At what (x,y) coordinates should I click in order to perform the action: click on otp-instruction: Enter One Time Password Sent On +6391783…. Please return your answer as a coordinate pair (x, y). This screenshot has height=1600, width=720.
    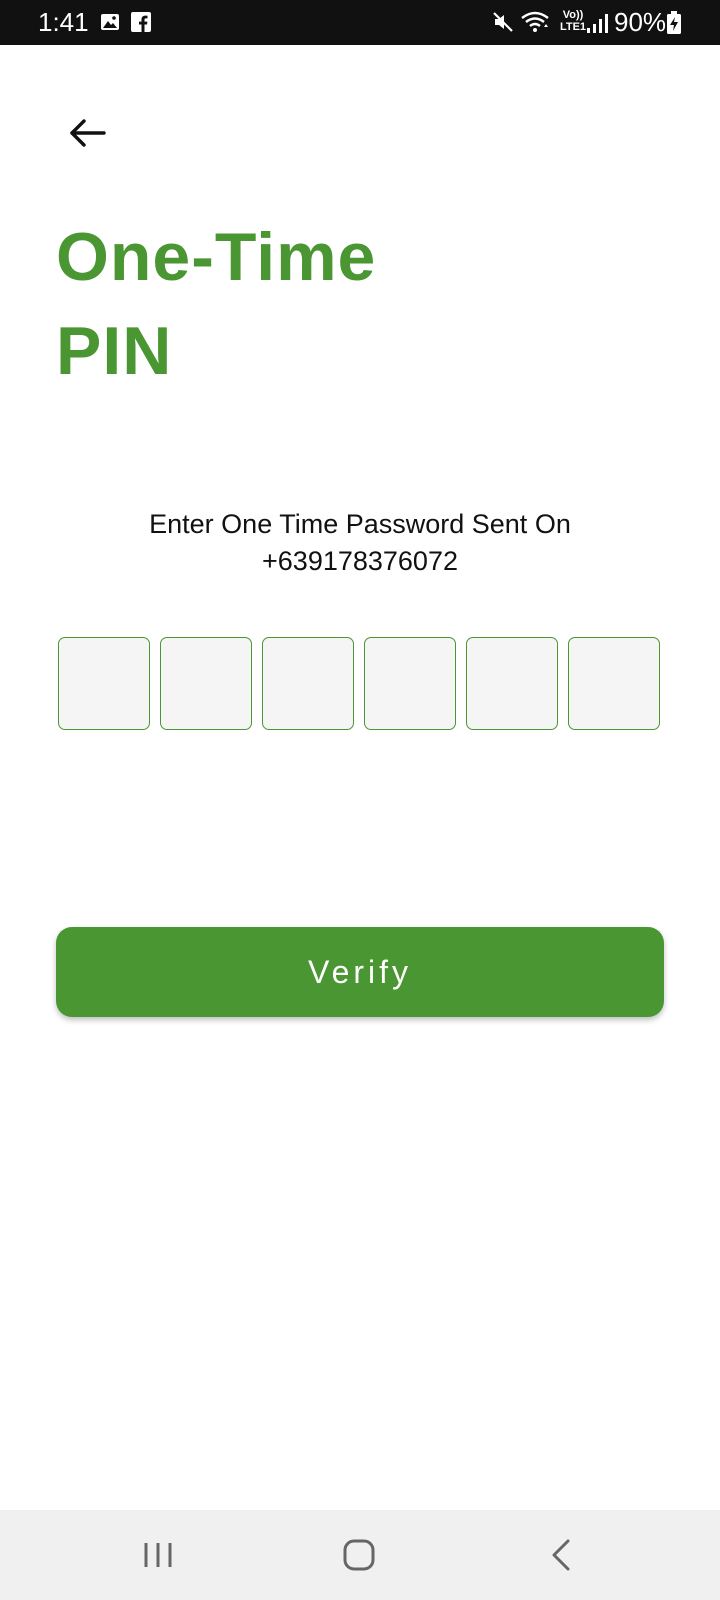
    Looking at the image, I should click on (360, 543).